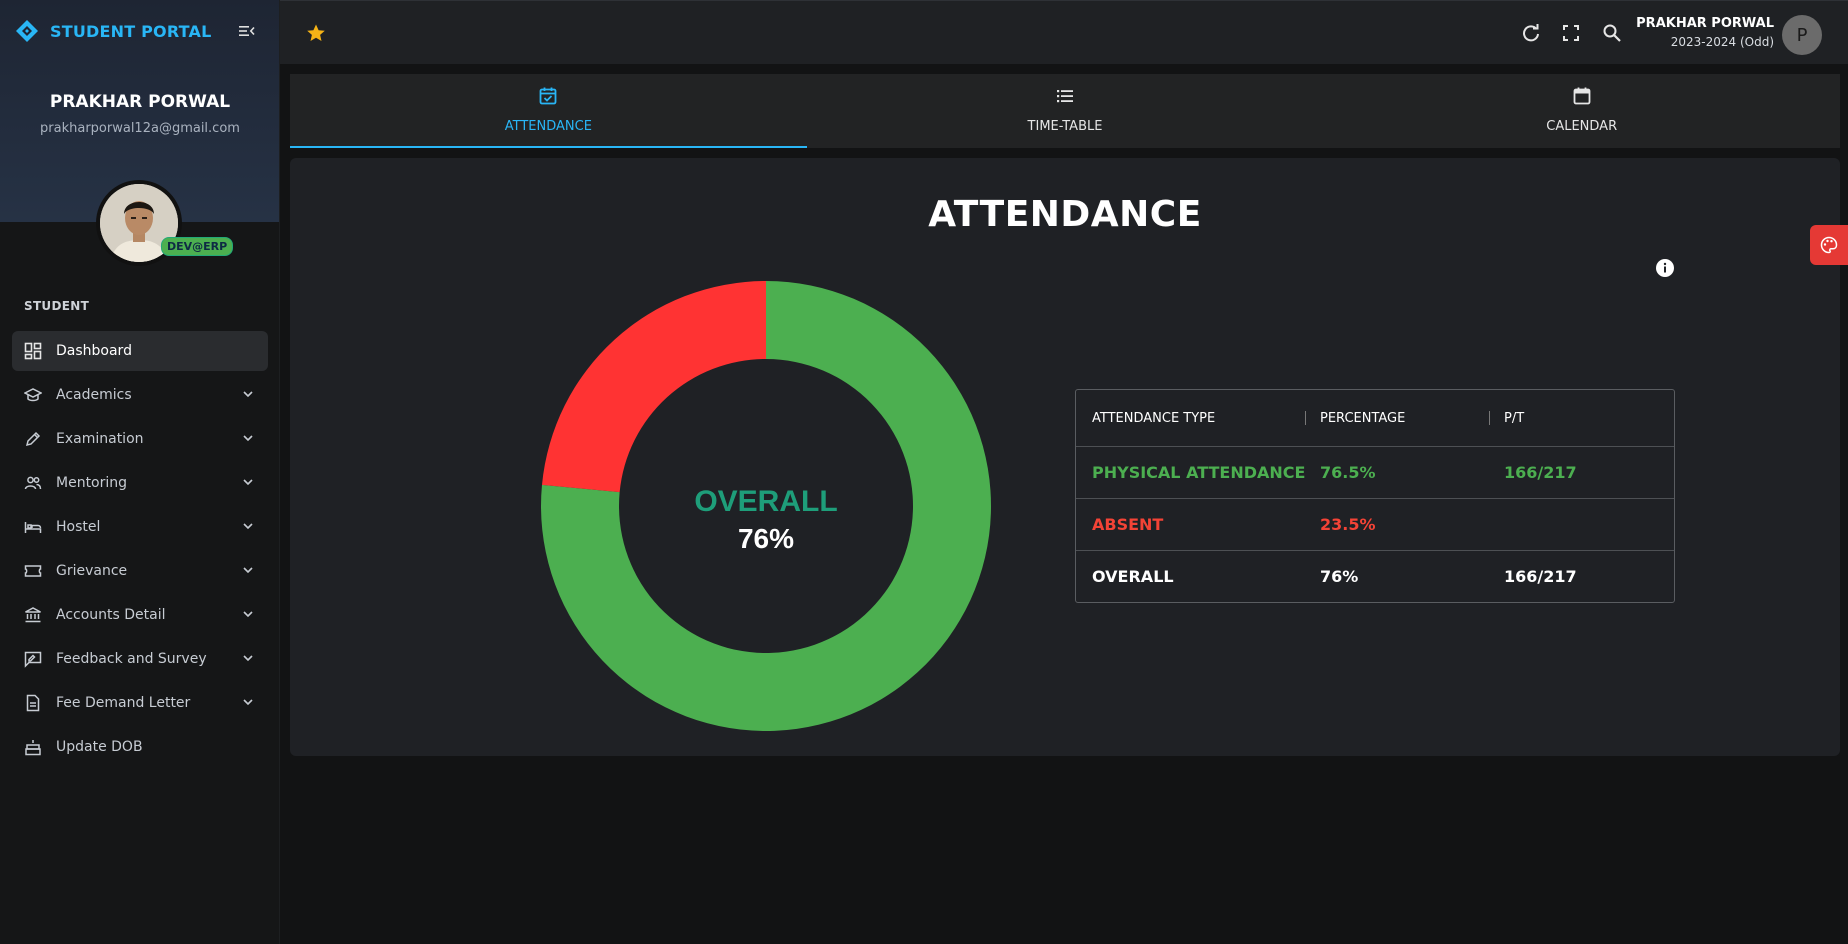  I want to click on attendance-donut-chart: OVERALL 76%, so click(766, 506).